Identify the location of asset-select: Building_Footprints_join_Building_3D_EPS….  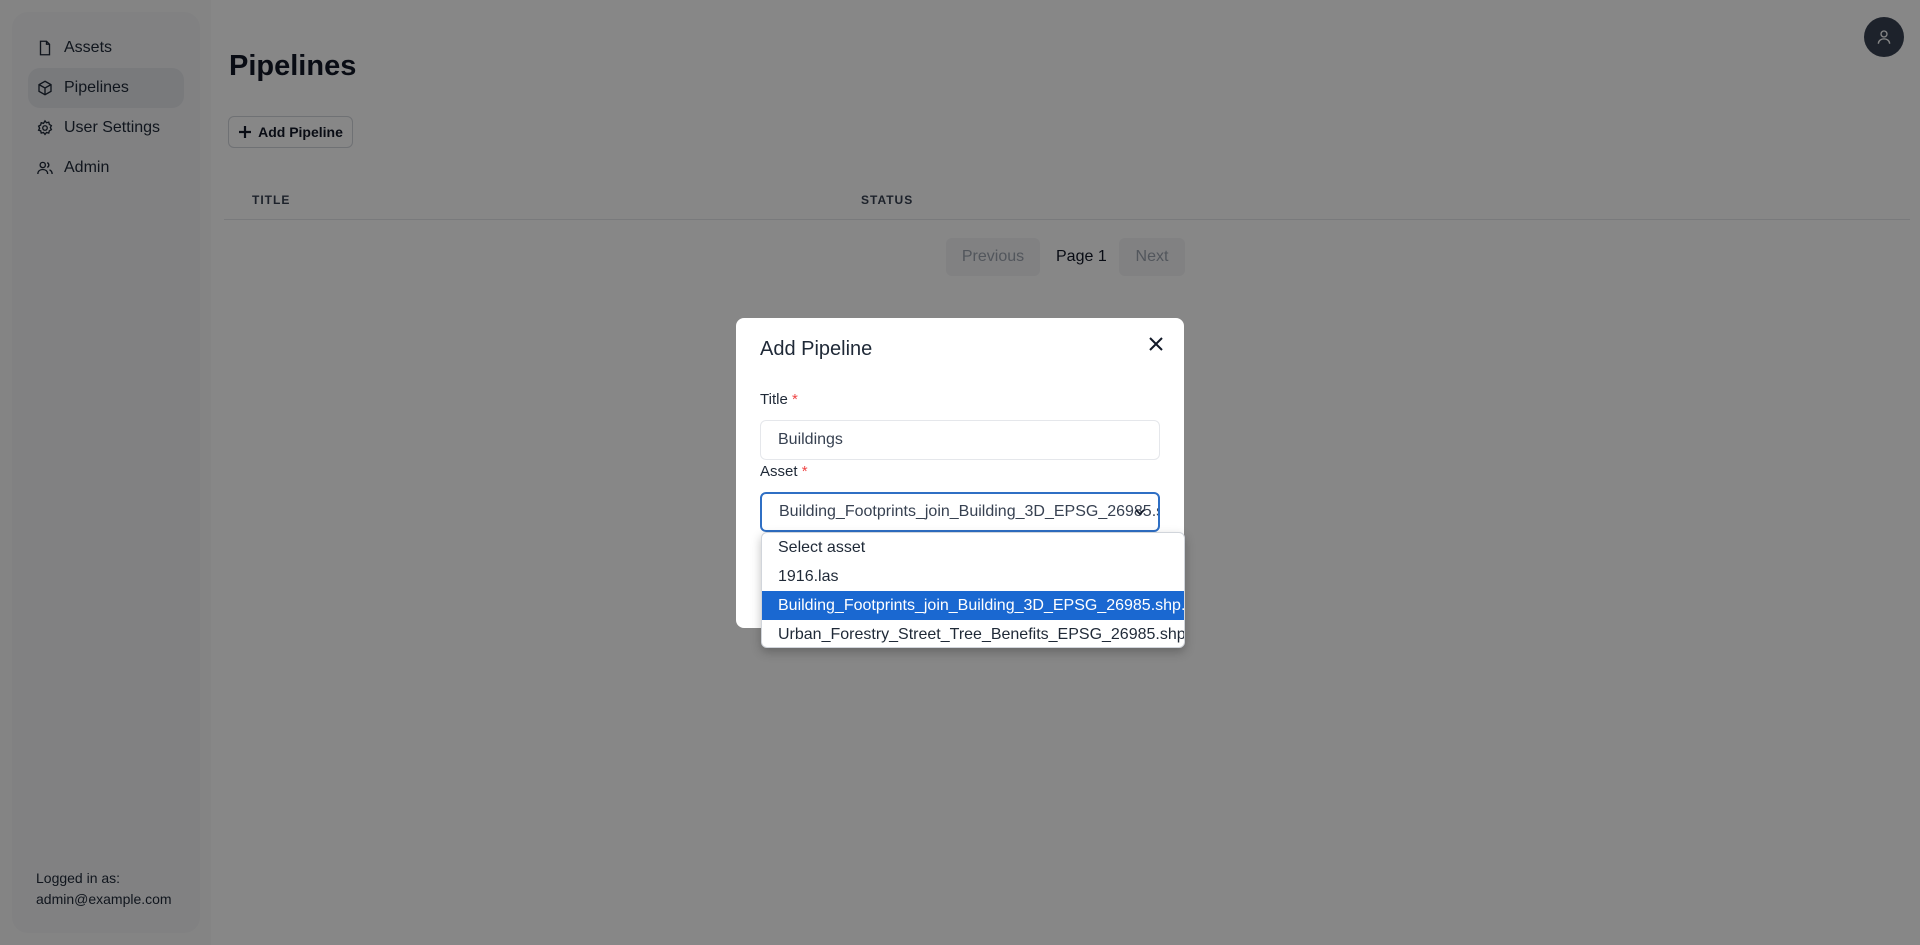
(960, 512).